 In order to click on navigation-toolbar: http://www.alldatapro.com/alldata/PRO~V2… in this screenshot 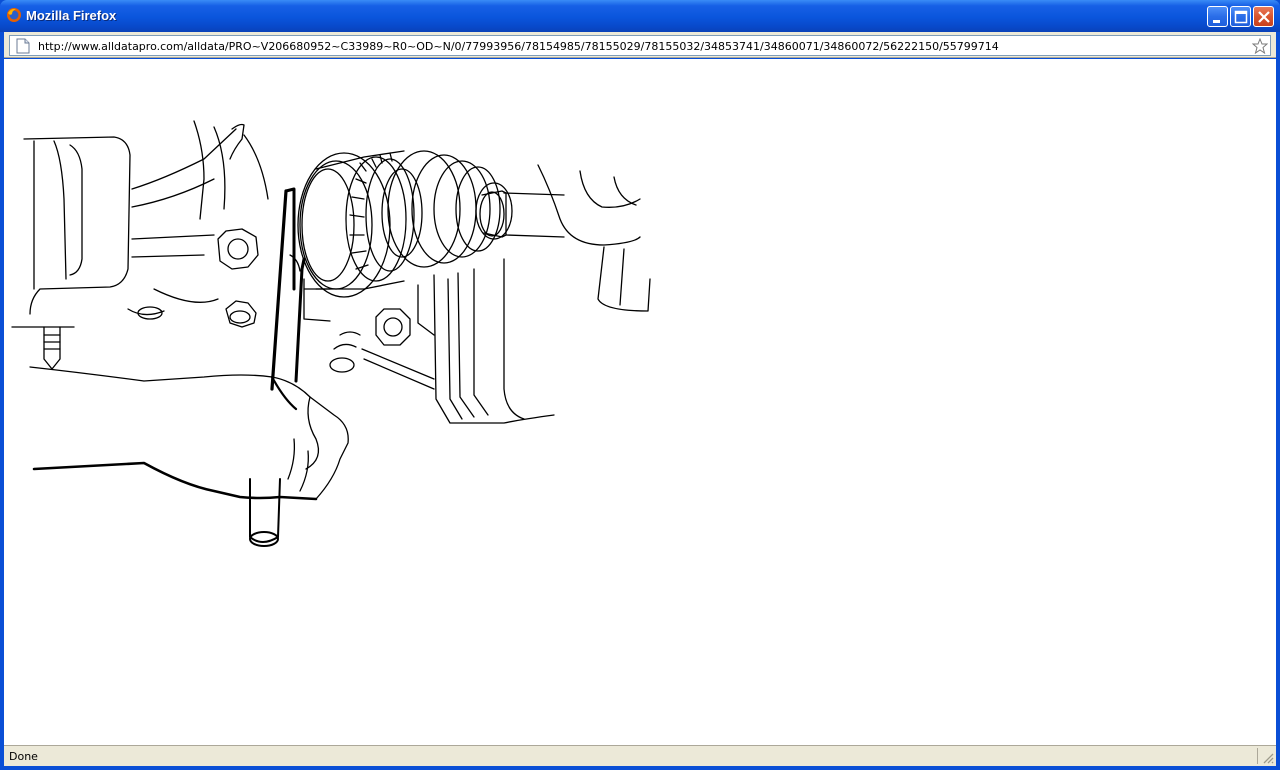, I will do `click(640, 45)`.